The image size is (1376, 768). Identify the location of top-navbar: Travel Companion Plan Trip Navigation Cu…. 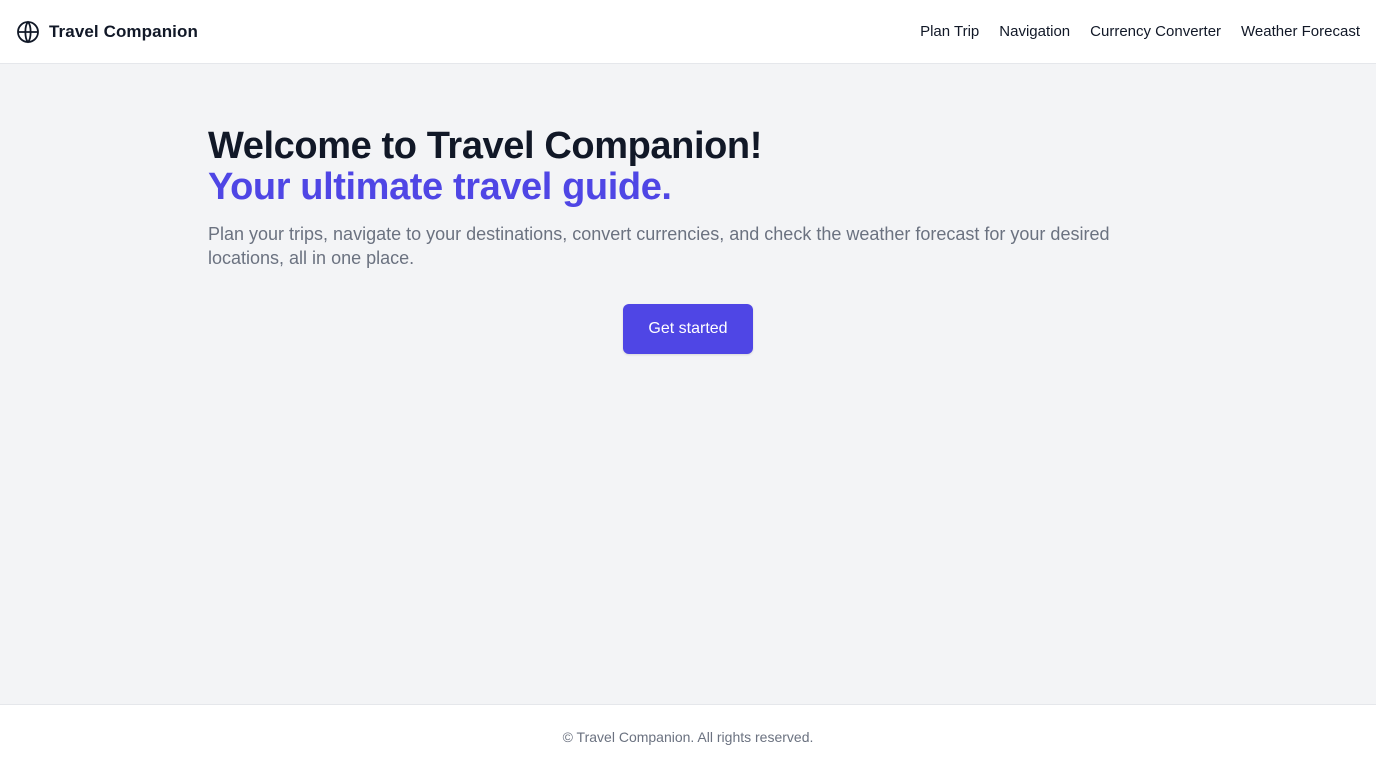
(688, 32).